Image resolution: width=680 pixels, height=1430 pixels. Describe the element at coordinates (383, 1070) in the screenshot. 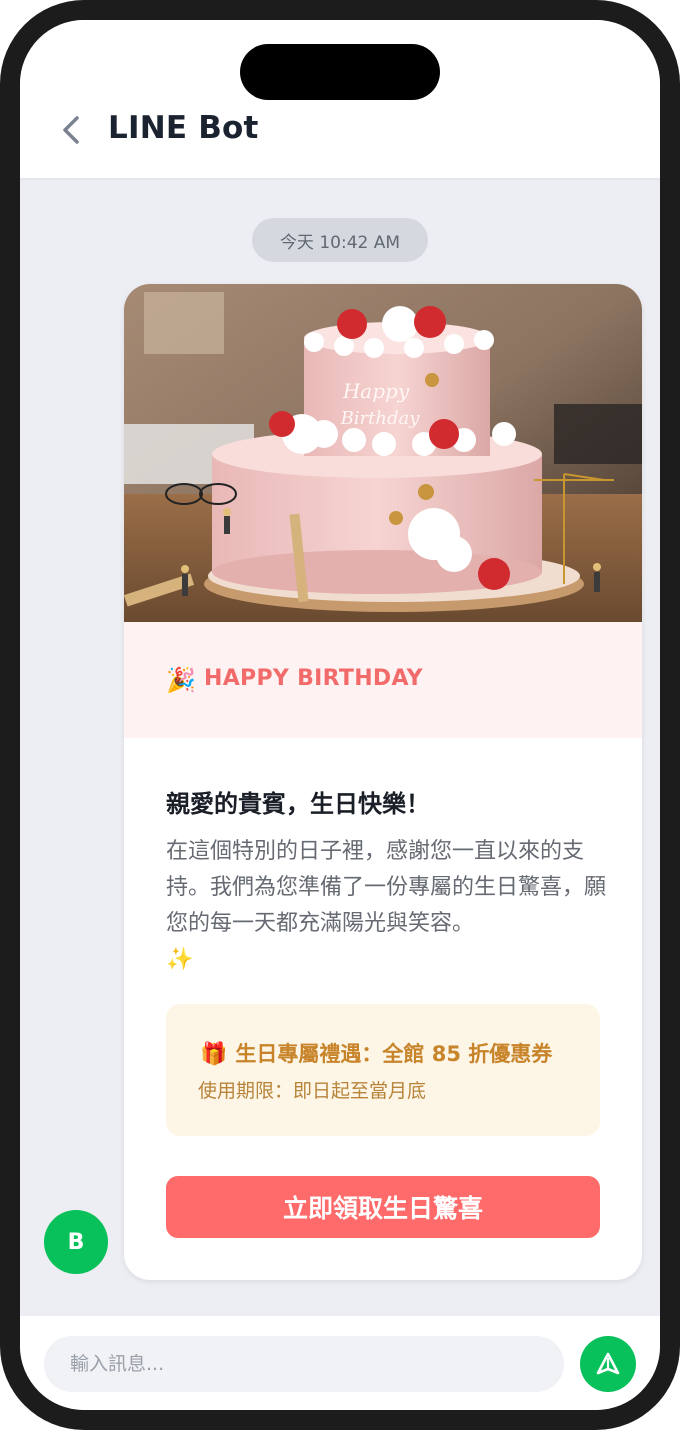

I see `offer-box: 🎁 生日專屬禮遇：全館 85 折優惠券 使用期限：即日起至當月底` at that location.